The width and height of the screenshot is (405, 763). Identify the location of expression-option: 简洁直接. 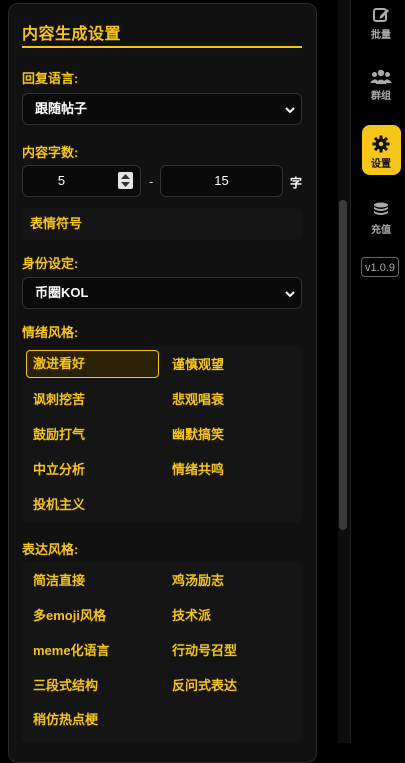
(56, 581).